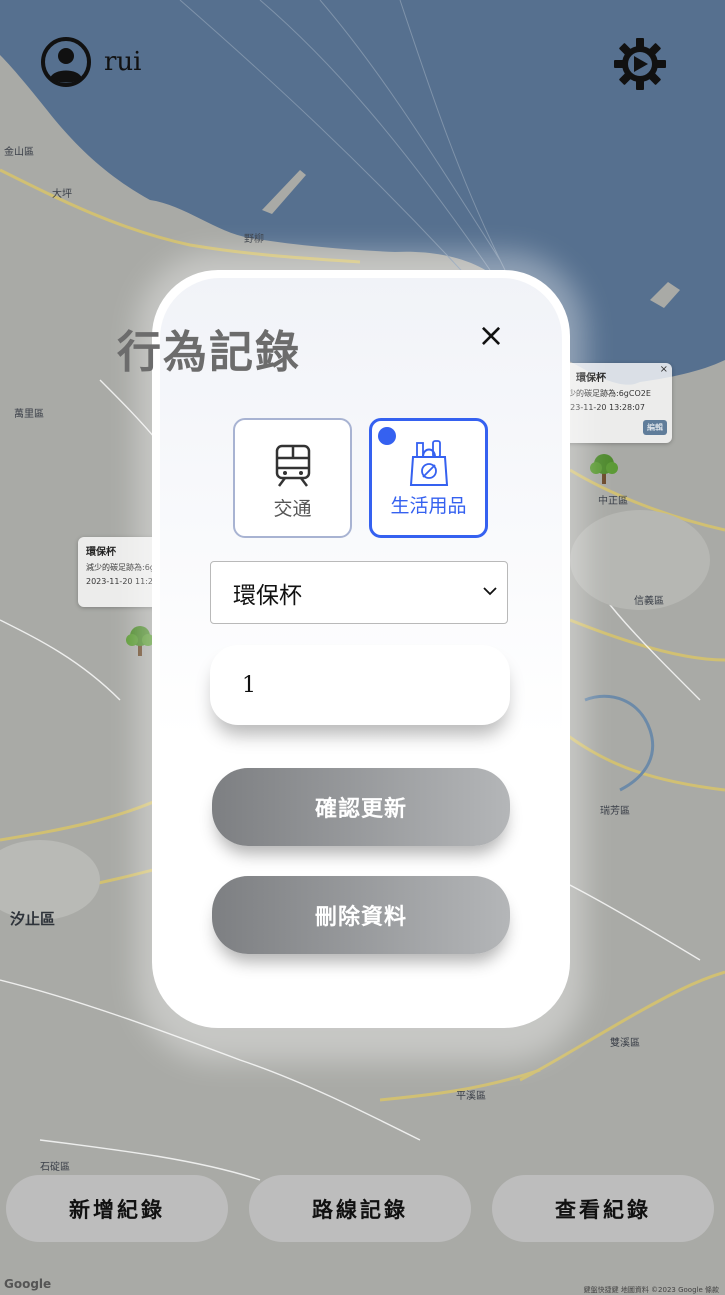 This screenshot has width=725, height=1295. Describe the element at coordinates (360, 1208) in the screenshot. I see `route-record-button: 路線記錄` at that location.